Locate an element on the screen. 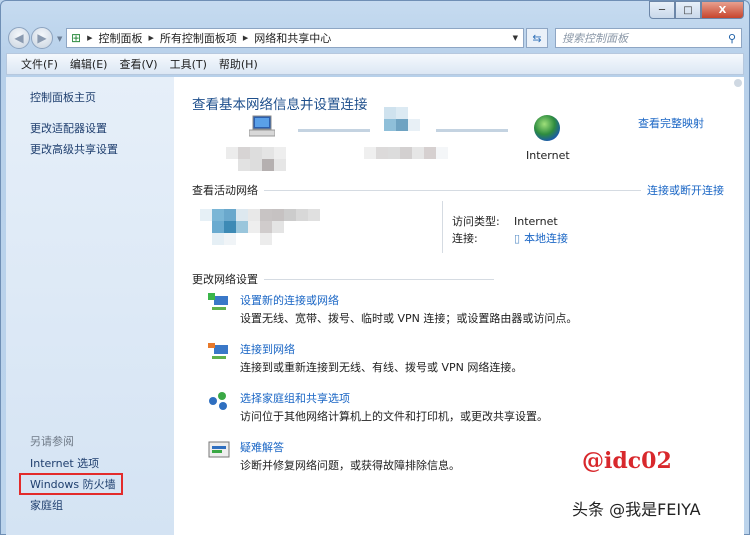 The width and height of the screenshot is (750, 535). address-bar: ⊞ ▶ 控制面板 ▶ 所有控制面板项 ▶ 网络和共享中心 ▼ is located at coordinates (295, 38).